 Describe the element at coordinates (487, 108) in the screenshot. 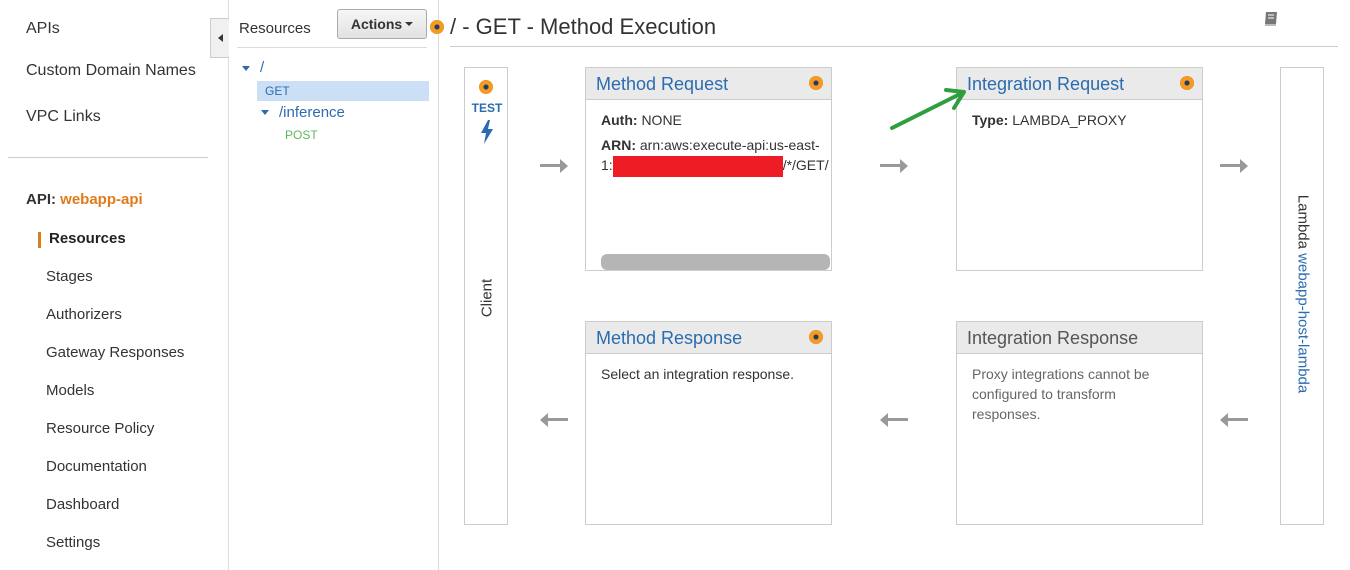

I see `test-button: TEST` at that location.